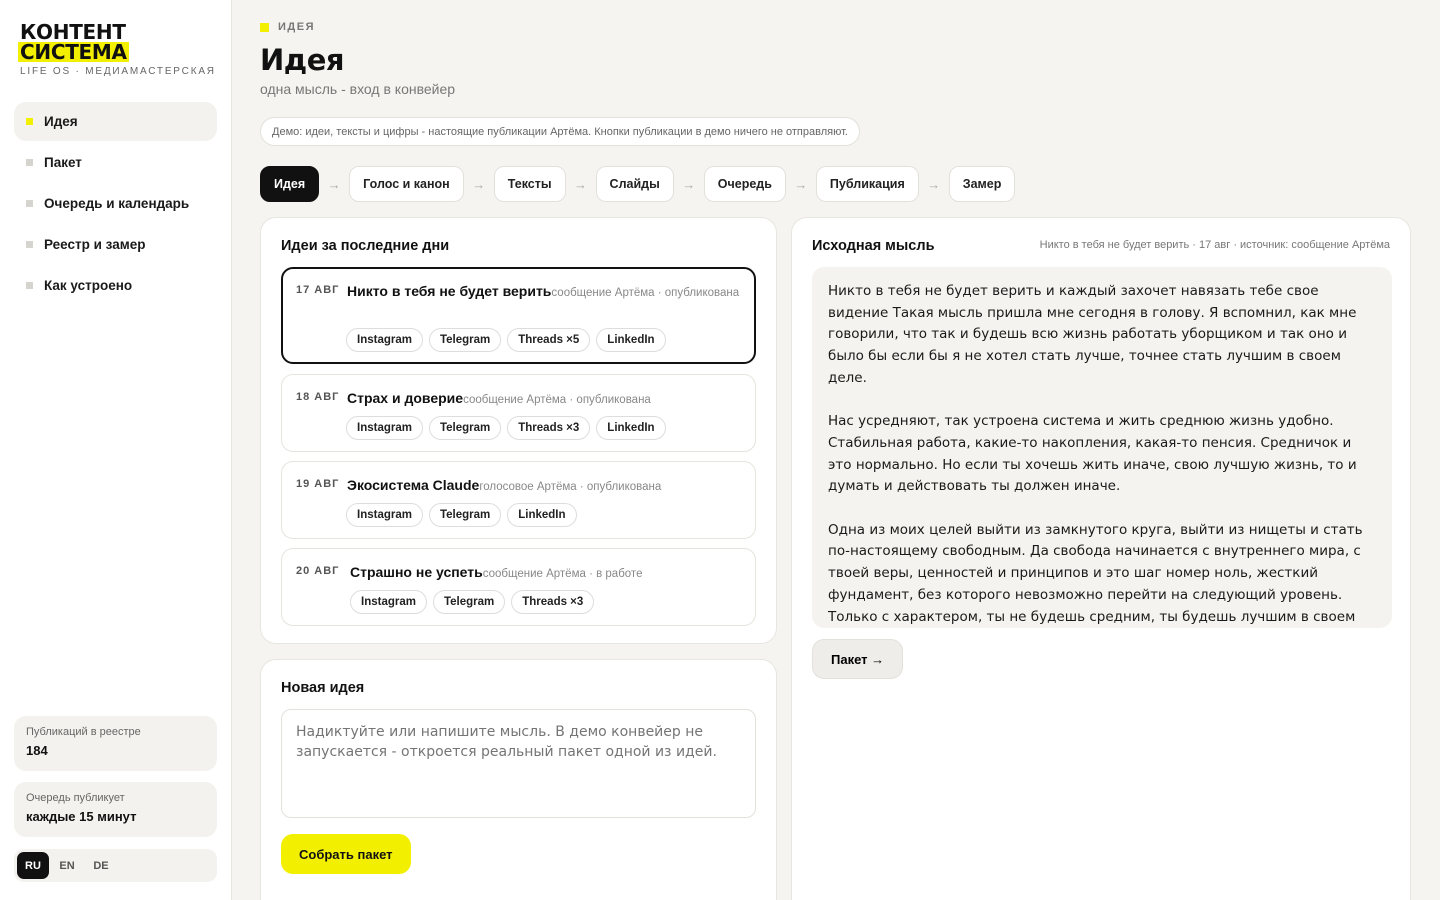 This screenshot has height=900, width=1440. What do you see at coordinates (529, 184) in the screenshot?
I see `step-texts: Тексты` at bounding box center [529, 184].